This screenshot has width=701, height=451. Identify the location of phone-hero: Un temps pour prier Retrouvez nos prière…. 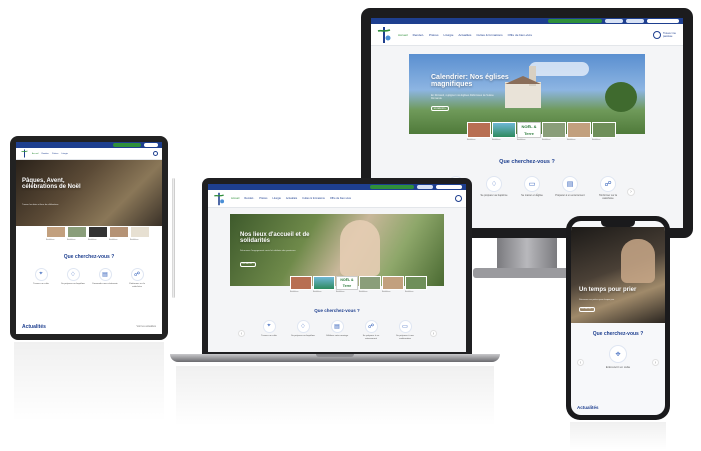
(618, 275).